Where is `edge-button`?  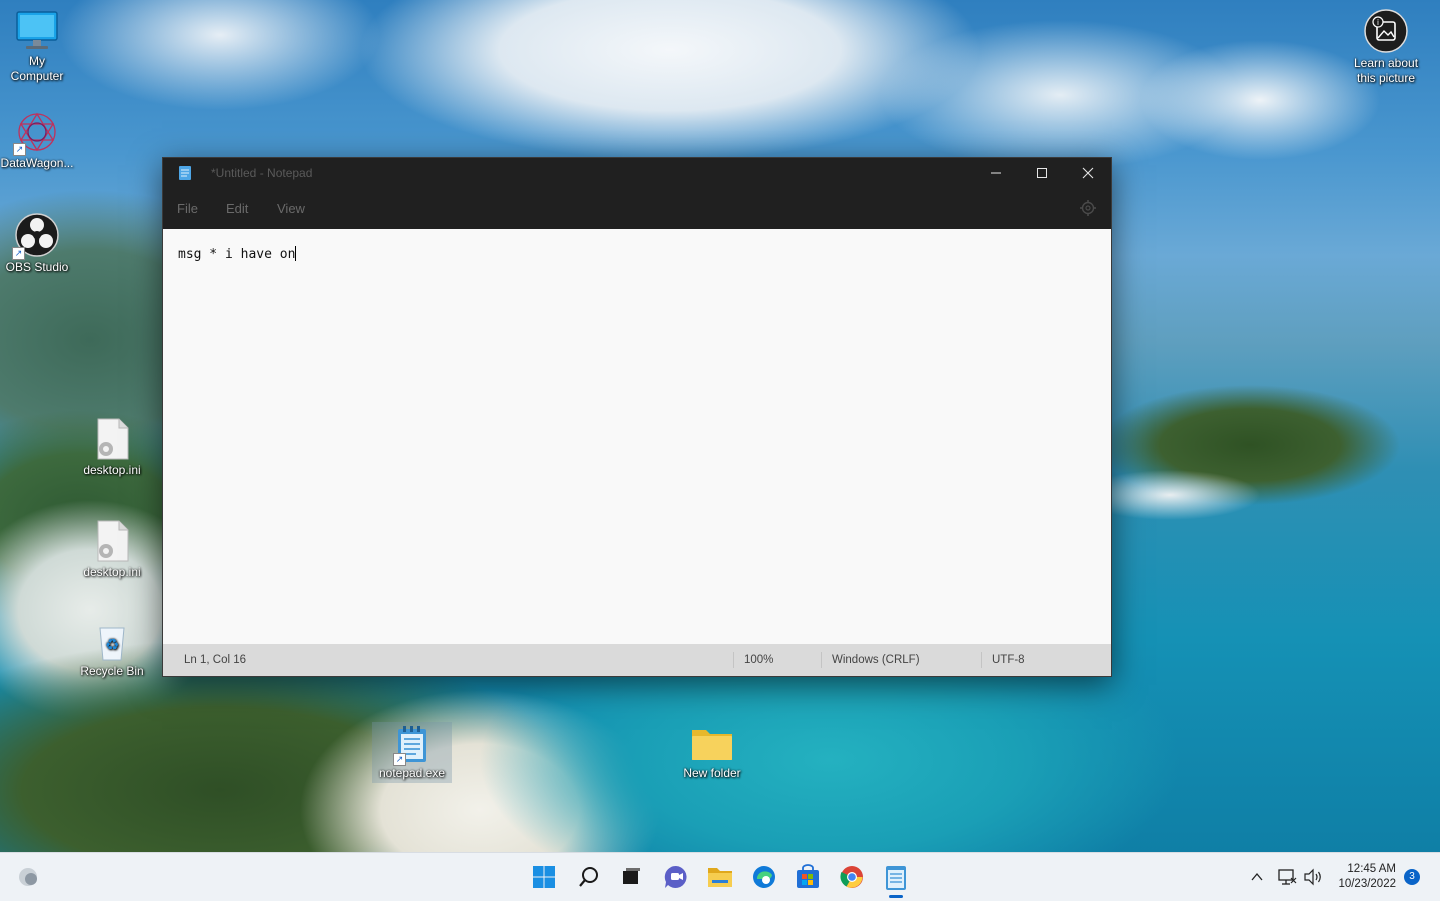
edge-button is located at coordinates (764, 877).